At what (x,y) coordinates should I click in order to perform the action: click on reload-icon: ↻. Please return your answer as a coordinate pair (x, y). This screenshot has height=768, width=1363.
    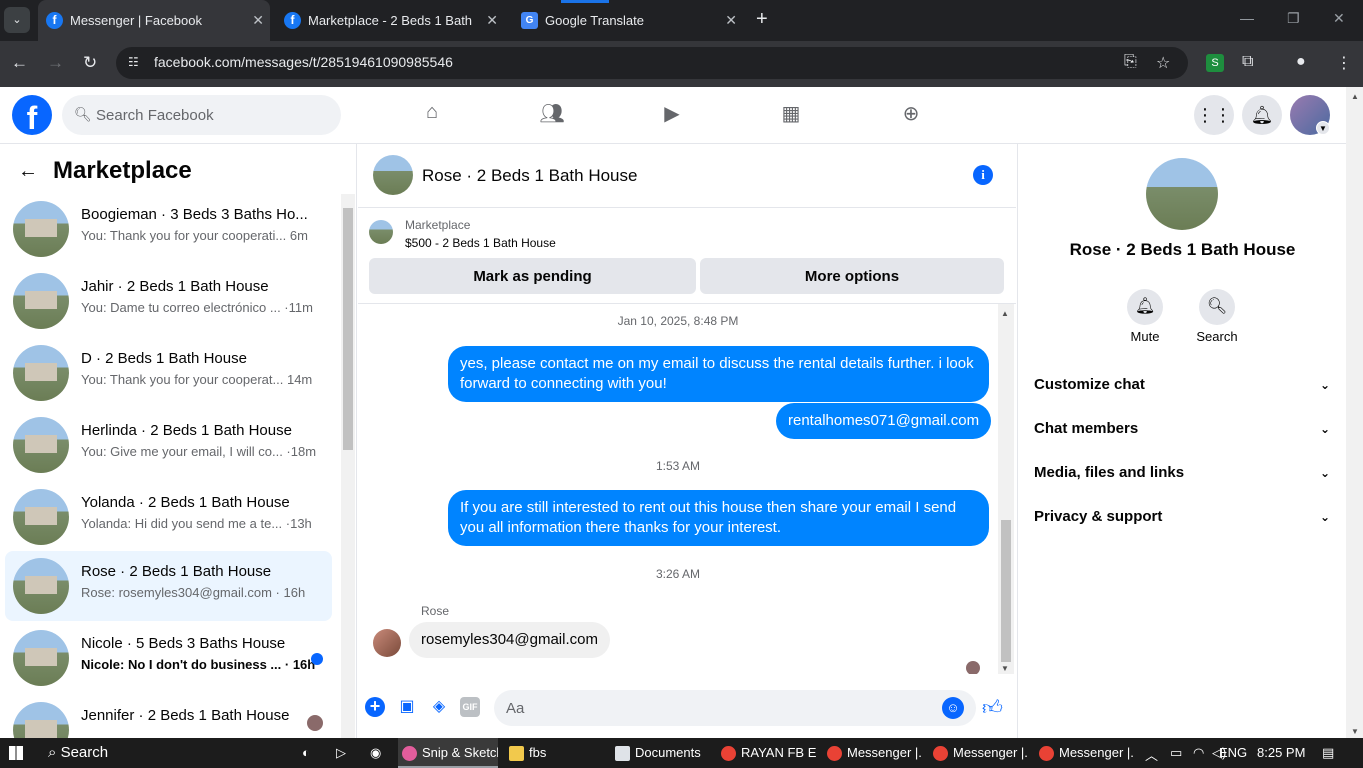
    Looking at the image, I should click on (90, 63).